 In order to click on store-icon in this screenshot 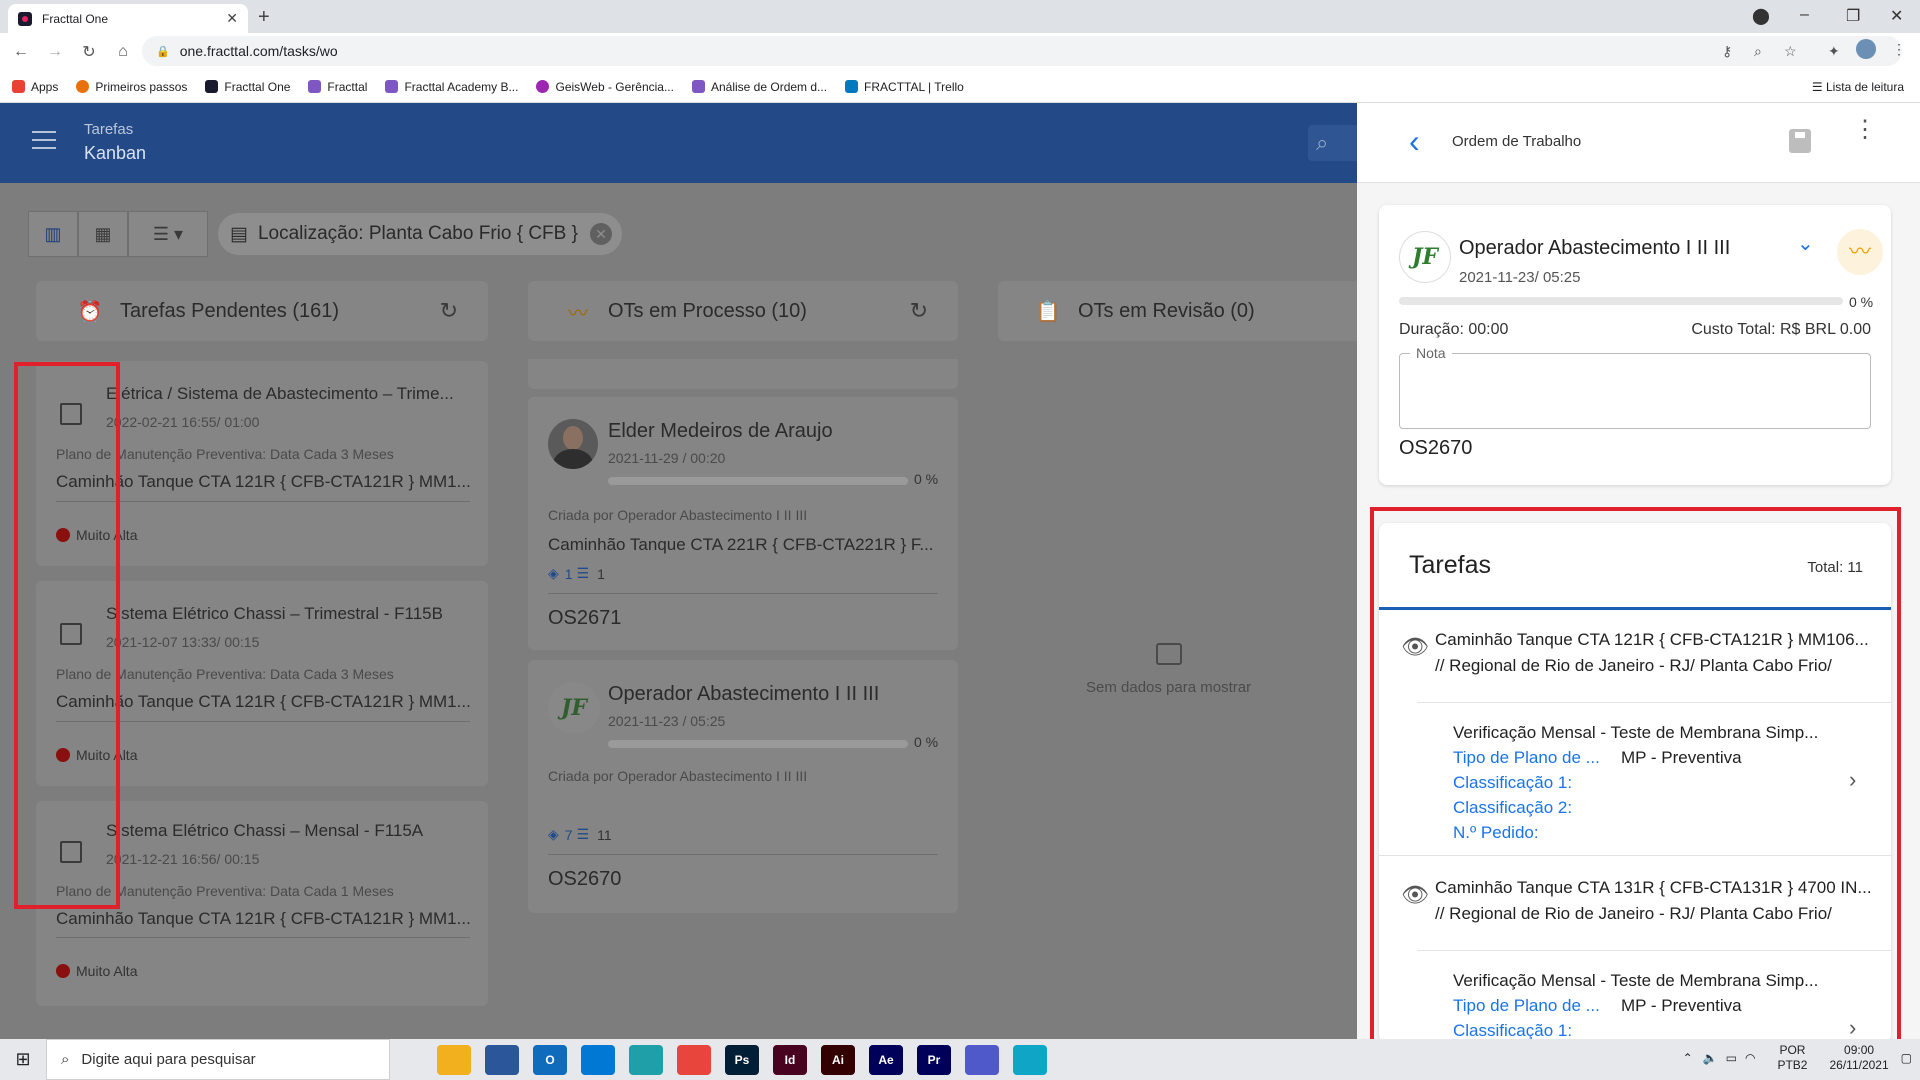, I will do `click(502, 1059)`.